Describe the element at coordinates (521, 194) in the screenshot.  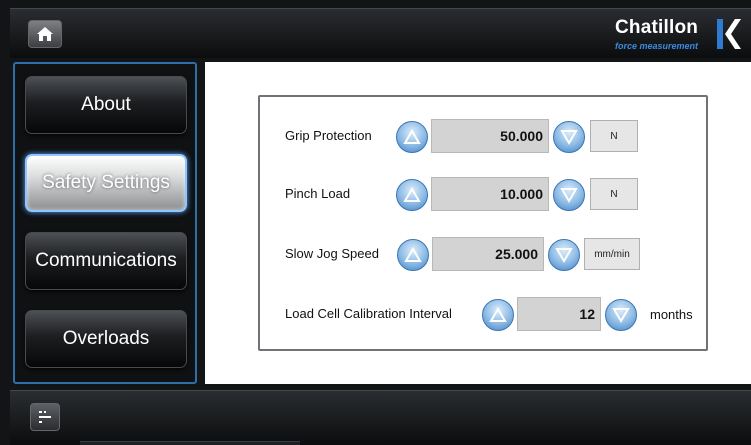
I see `pinch-load-value-text: 10.000` at that location.